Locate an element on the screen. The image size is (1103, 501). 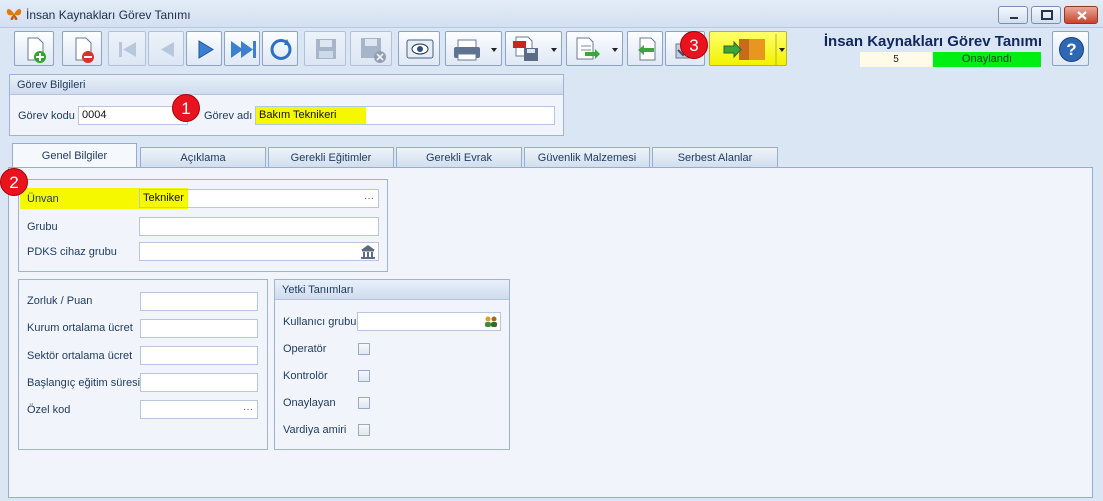
cancel-save-button is located at coordinates (371, 48).